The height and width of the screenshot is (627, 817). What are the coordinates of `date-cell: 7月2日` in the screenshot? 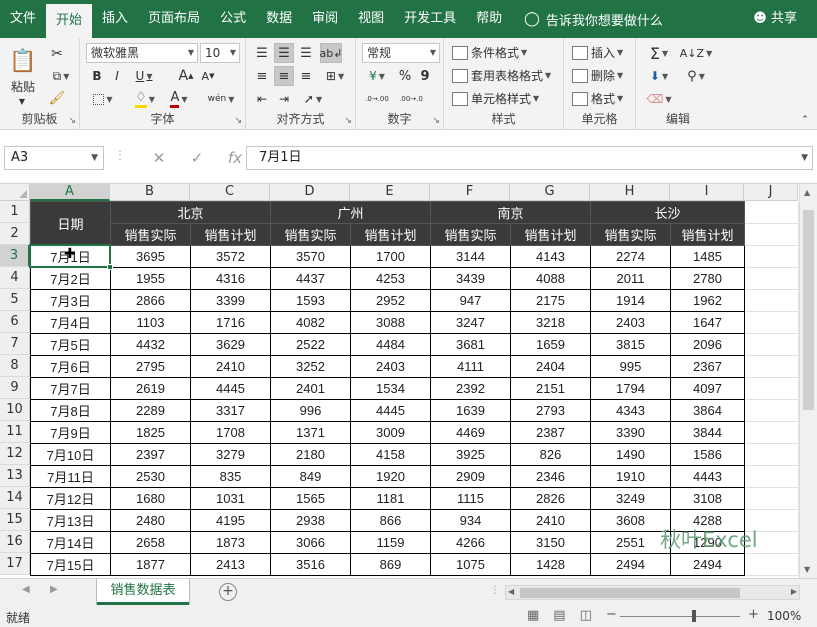 It's located at (70, 278).